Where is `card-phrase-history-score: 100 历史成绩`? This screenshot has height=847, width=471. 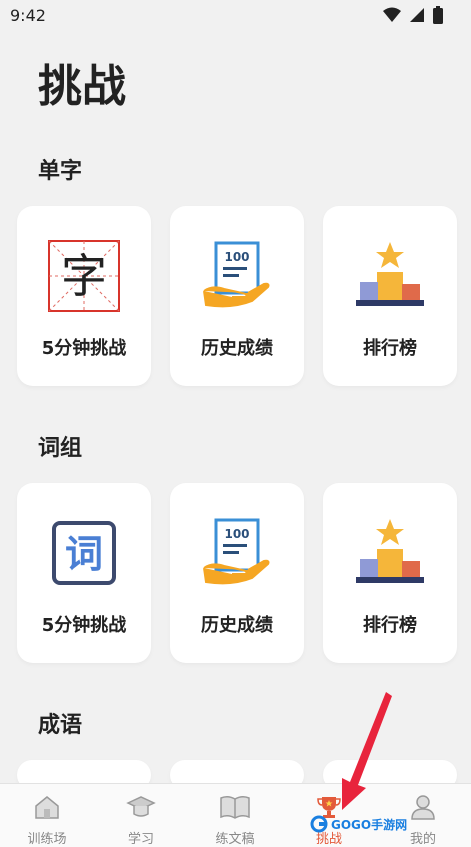 card-phrase-history-score: 100 历史成绩 is located at coordinates (237, 573).